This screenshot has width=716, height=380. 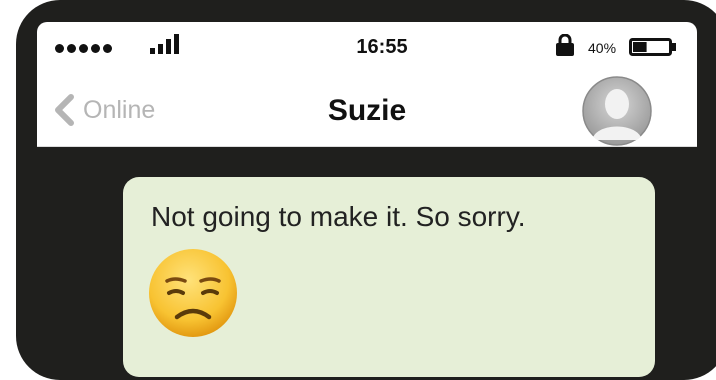 I want to click on back-button: Online, so click(x=104, y=110).